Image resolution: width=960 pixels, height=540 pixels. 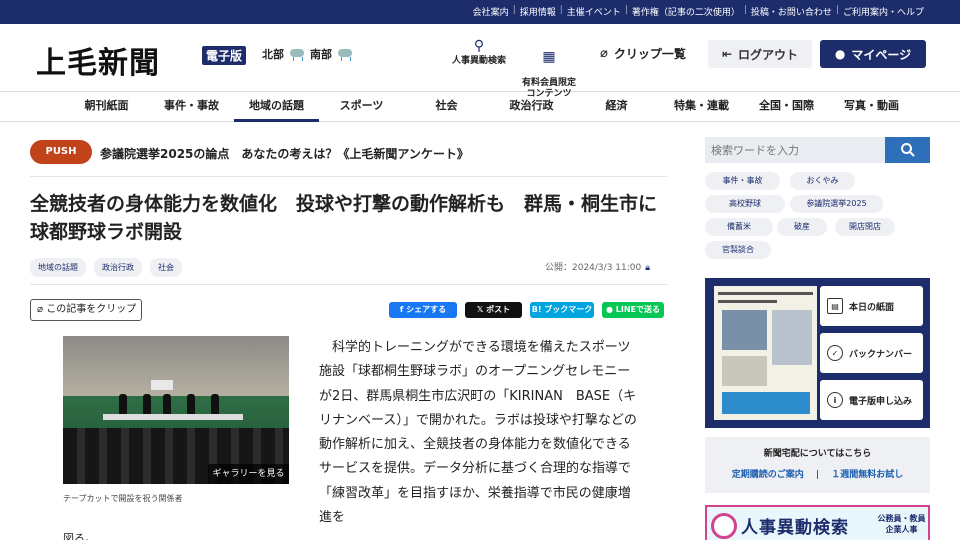 What do you see at coordinates (867, 475) in the screenshot?
I see `free-trial-link: １週間無料お試し` at bounding box center [867, 475].